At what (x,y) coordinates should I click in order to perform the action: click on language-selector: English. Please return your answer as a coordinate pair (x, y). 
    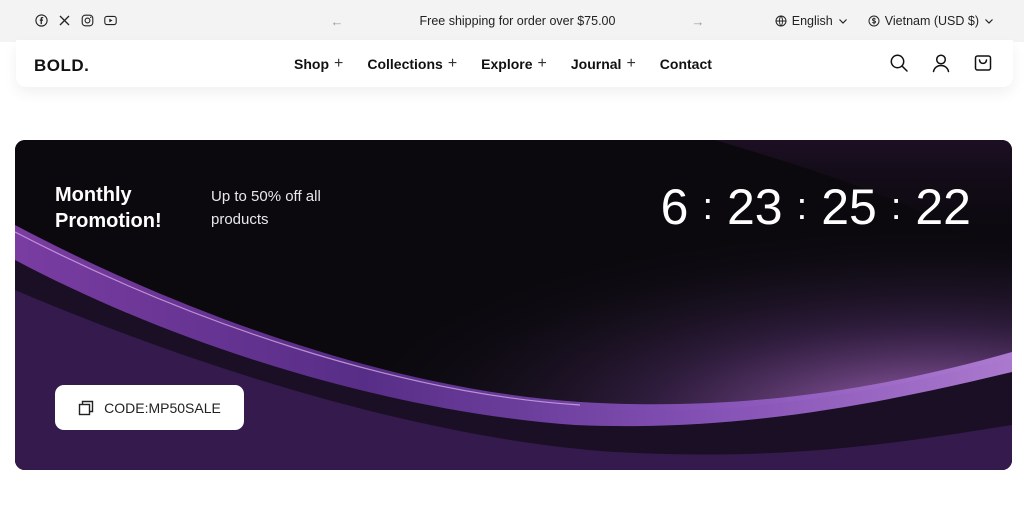
    Looking at the image, I should click on (811, 21).